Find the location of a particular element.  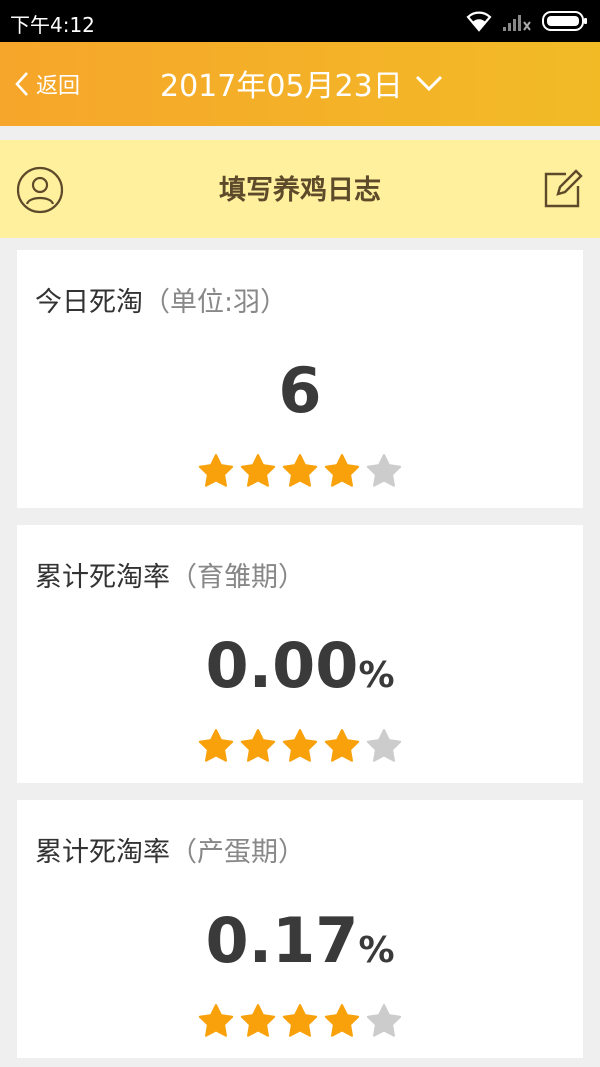

chevron-down-icon is located at coordinates (428, 83).